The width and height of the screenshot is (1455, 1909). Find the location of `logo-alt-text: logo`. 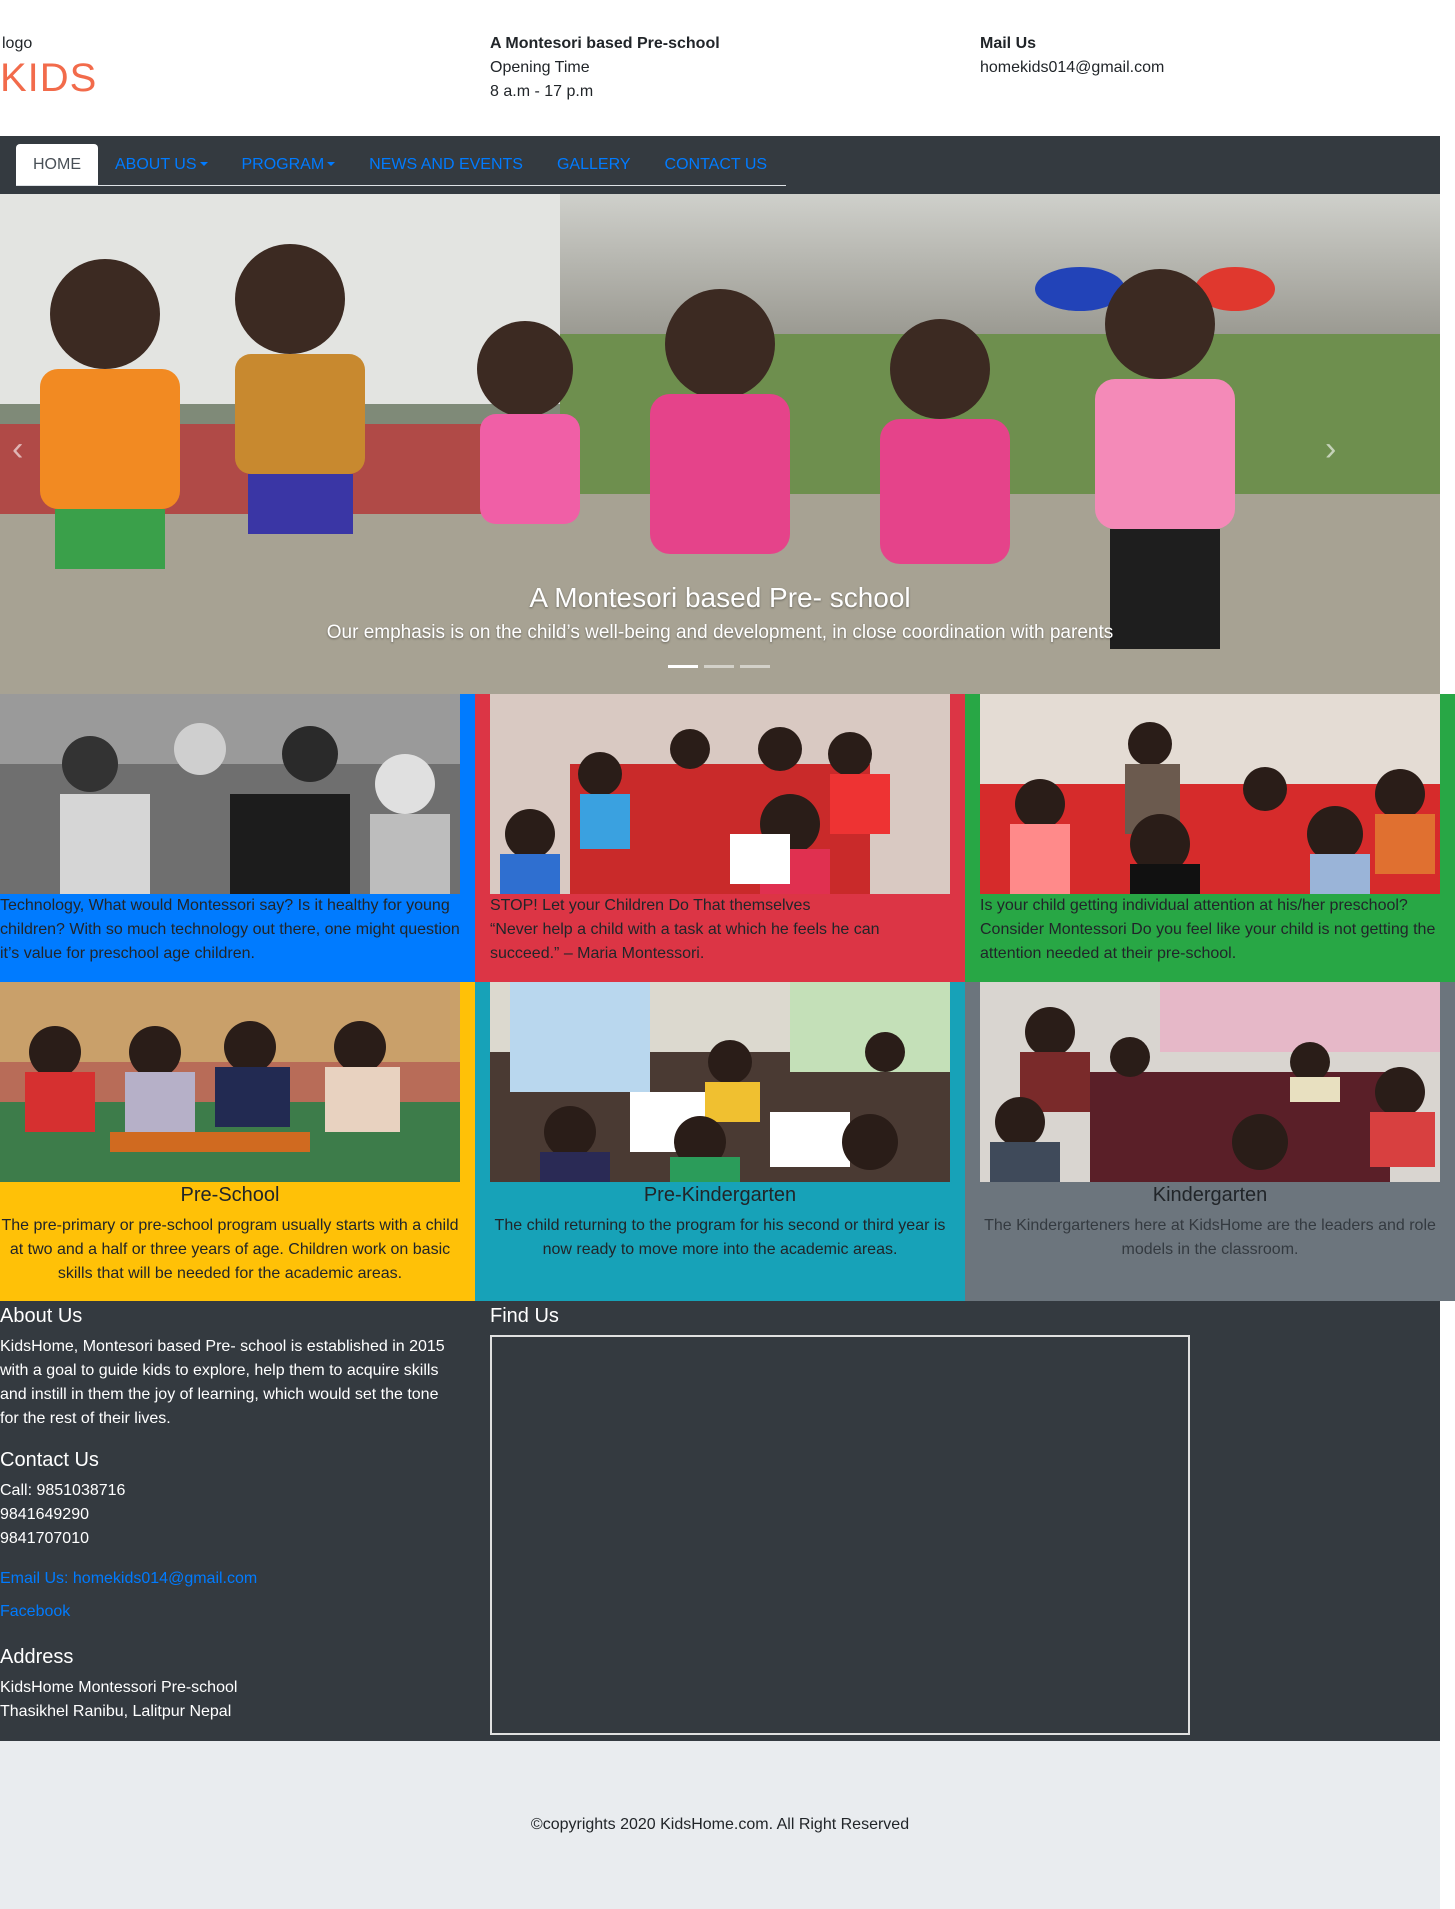

logo-alt-text: logo is located at coordinates (17, 43).